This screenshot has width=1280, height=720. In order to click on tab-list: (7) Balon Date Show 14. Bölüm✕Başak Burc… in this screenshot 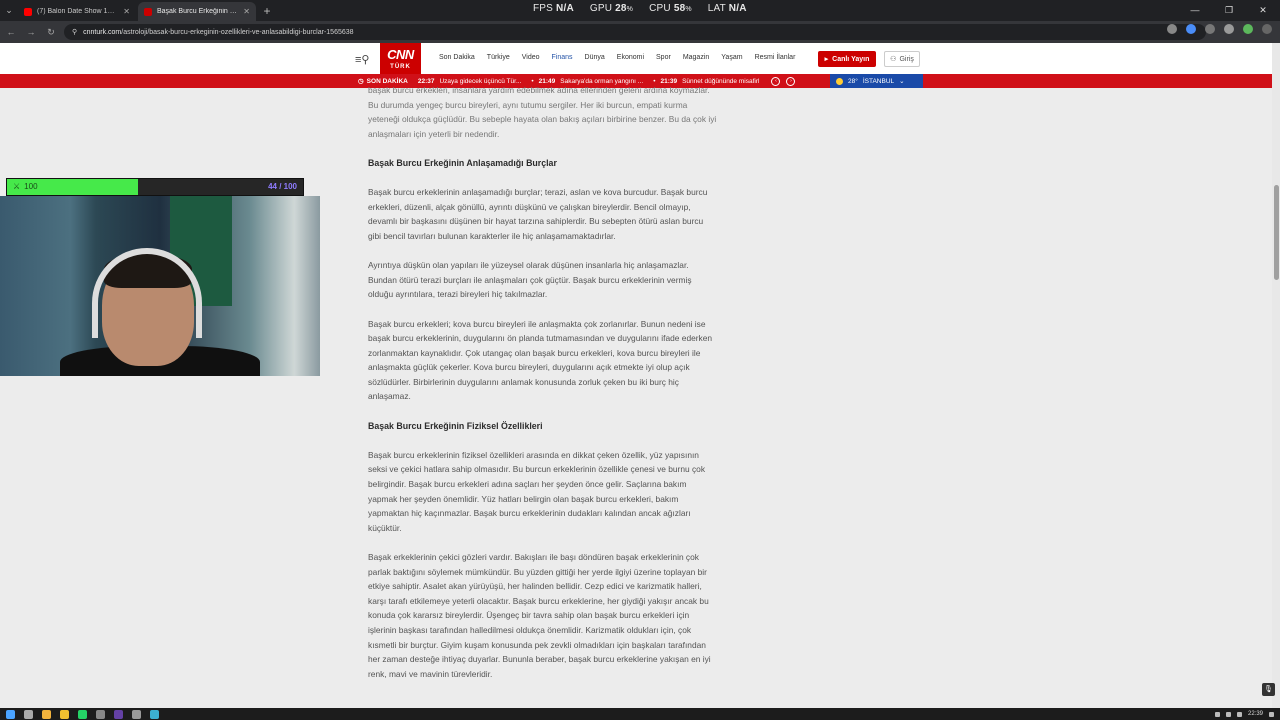, I will do `click(138, 11)`.